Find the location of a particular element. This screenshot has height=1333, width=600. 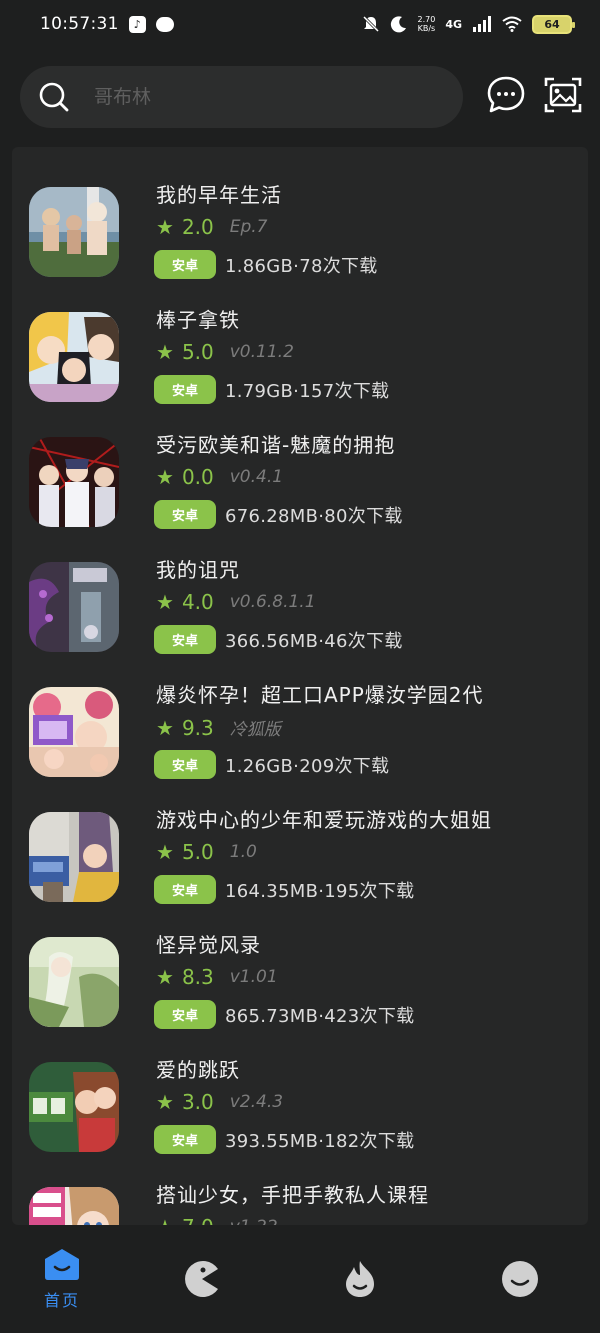

game-title: 爱的跳跃 is located at coordinates (198, 1070).